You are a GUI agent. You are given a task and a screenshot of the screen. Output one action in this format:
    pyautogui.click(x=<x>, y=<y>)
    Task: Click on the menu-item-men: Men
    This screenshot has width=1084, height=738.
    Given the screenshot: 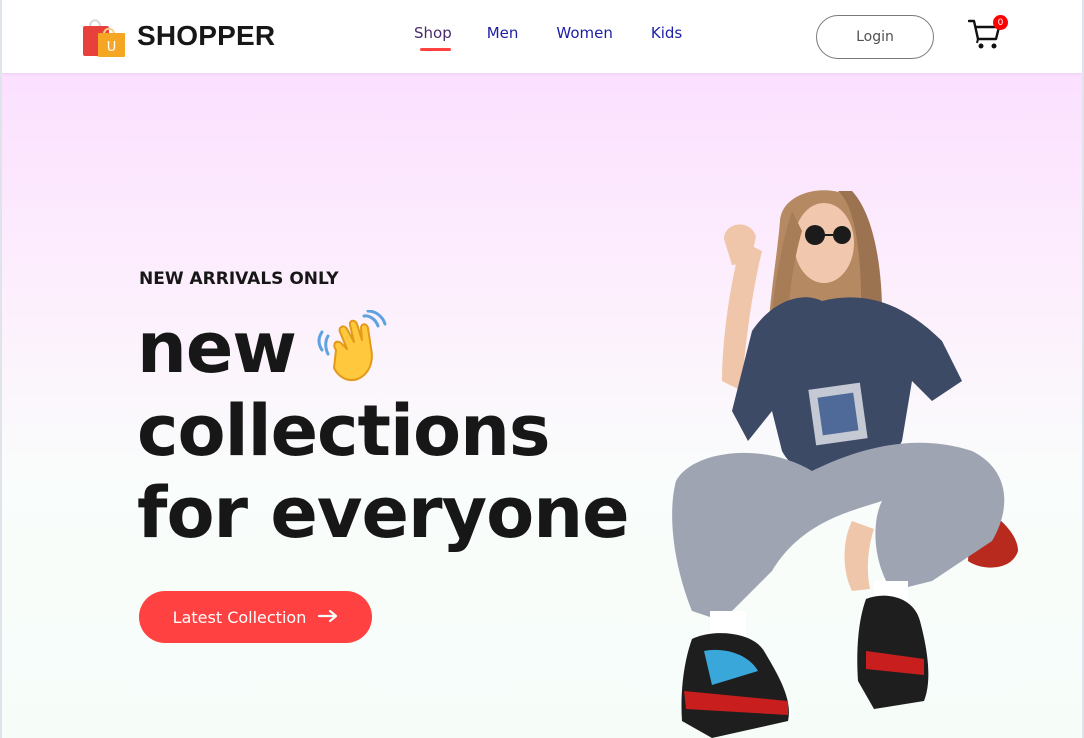 What is the action you would take?
    pyautogui.click(x=503, y=33)
    